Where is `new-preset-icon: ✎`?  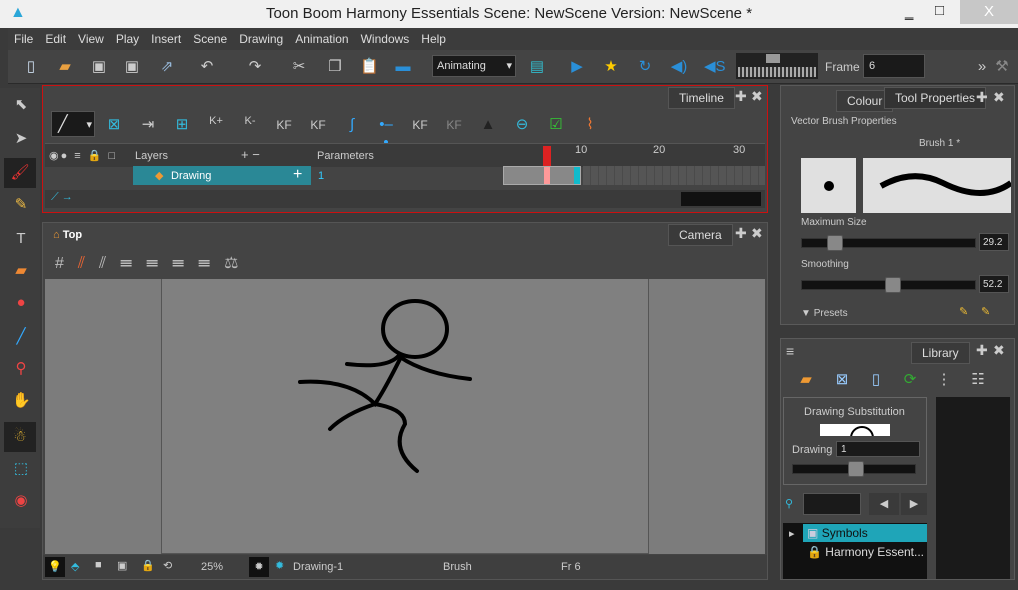
new-preset-icon: ✎ is located at coordinates (963, 311).